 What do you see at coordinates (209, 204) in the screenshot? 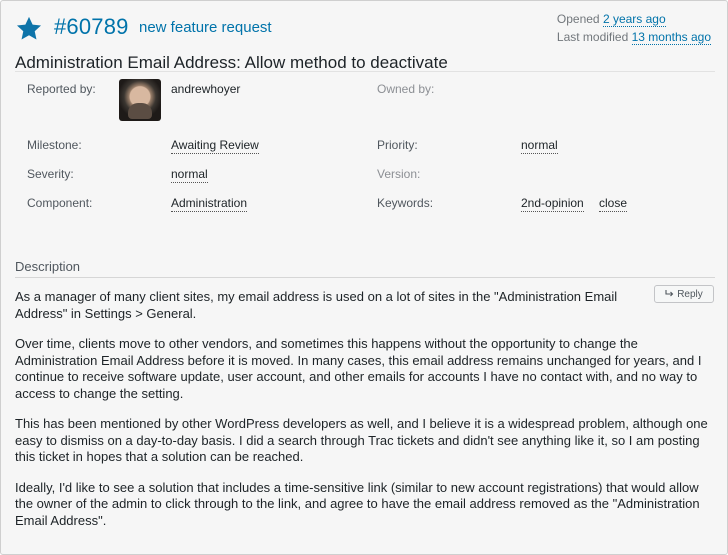
I see `component-value: Administration` at bounding box center [209, 204].